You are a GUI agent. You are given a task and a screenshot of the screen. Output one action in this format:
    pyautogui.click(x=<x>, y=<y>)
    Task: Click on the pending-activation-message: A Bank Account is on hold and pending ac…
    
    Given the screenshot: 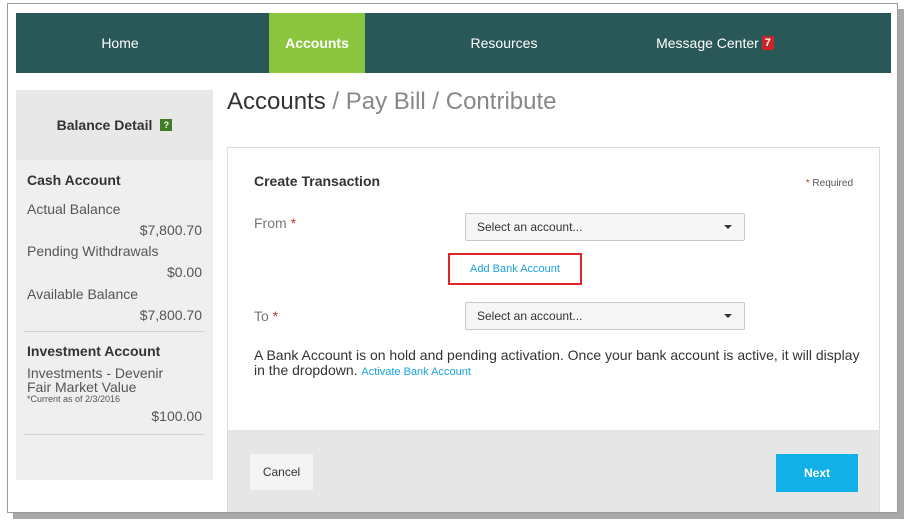 What is the action you would take?
    pyautogui.click(x=559, y=364)
    